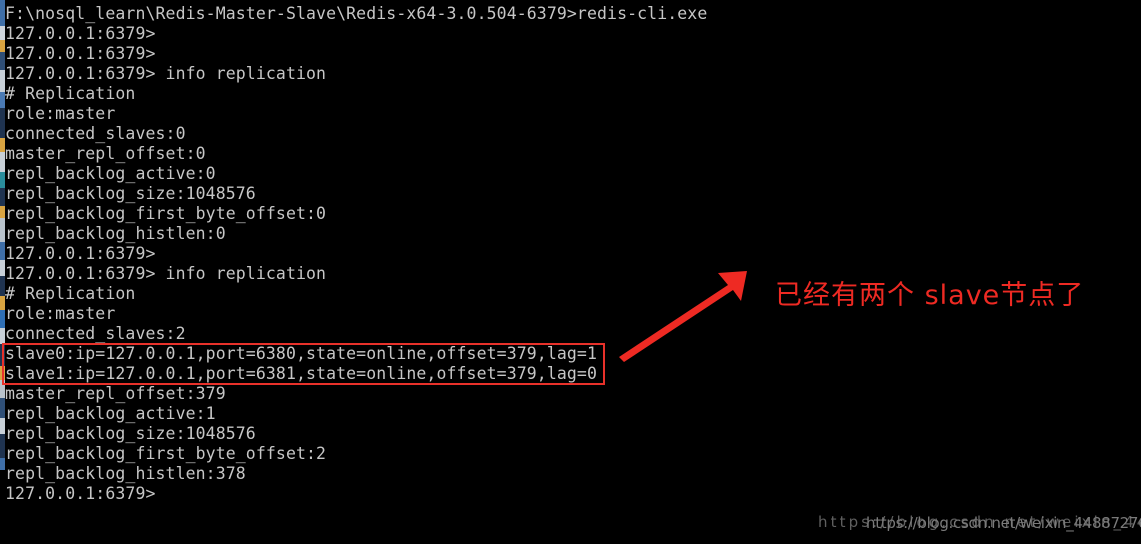 The height and width of the screenshot is (544, 1141). I want to click on console-line: repl_backlog_histlen:0, so click(115, 233).